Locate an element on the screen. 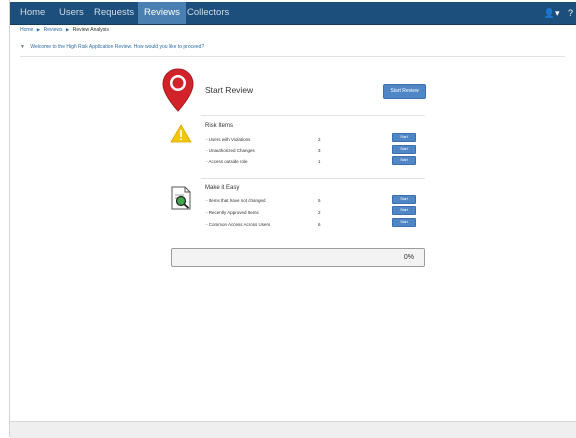 The width and height of the screenshot is (576, 438). breadcrumb-current: Review Analysis is located at coordinates (90, 30).